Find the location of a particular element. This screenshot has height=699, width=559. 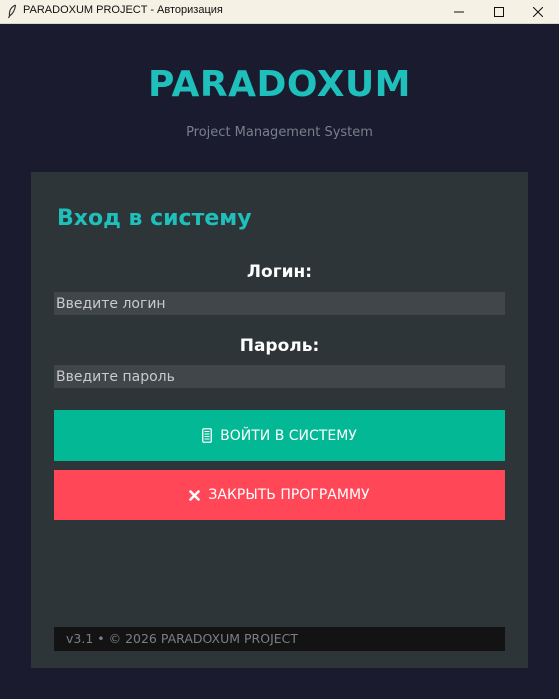

close-program-button: ЗАКРЫТЬ ПРОГРАММУ is located at coordinates (279, 495).